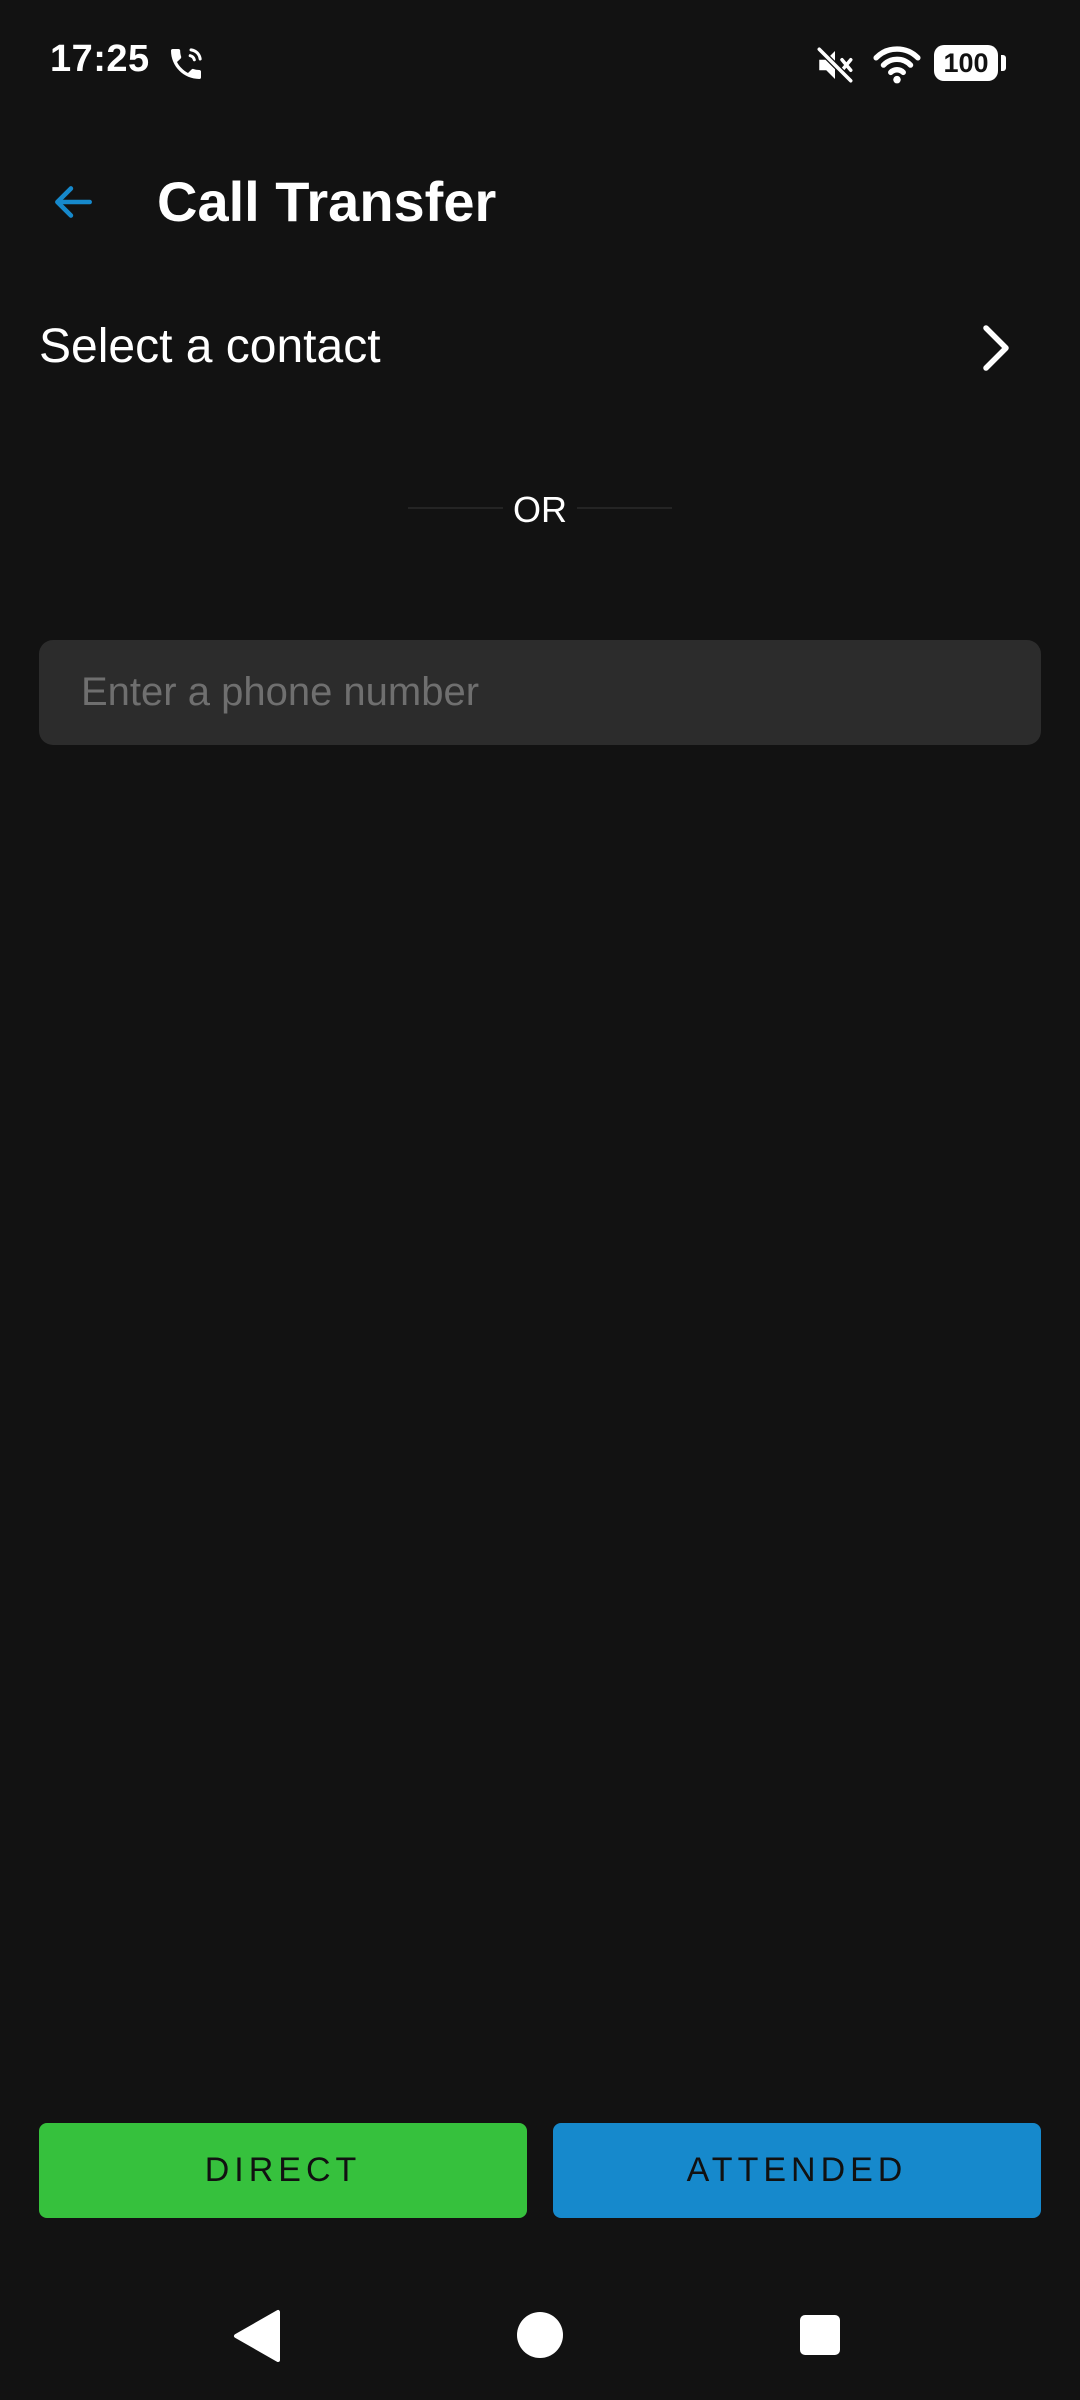 The image size is (1080, 2400). What do you see at coordinates (540, 692) in the screenshot?
I see `phone-number-input` at bounding box center [540, 692].